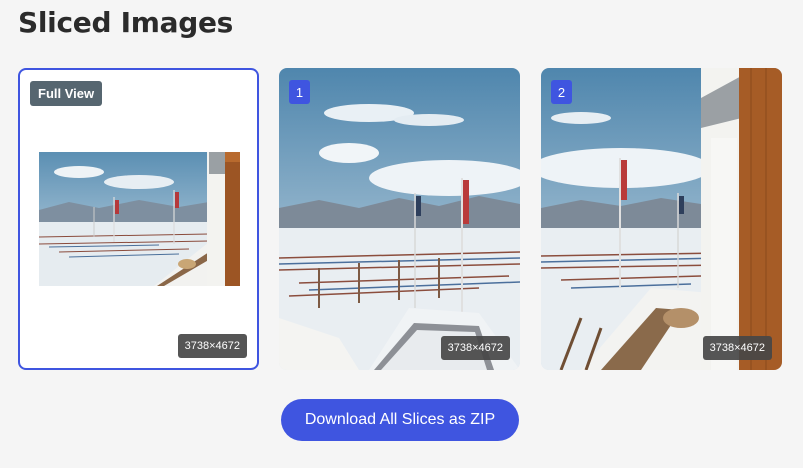 This screenshot has width=803, height=468. What do you see at coordinates (400, 420) in the screenshot?
I see `download-zip-button: Download All Slices as ZIP` at bounding box center [400, 420].